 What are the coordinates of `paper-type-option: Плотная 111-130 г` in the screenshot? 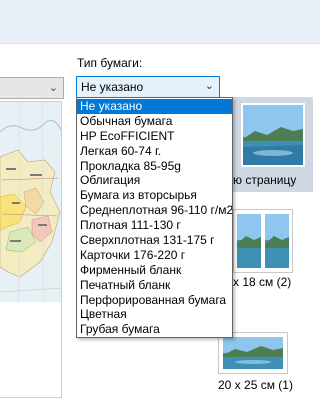 It's located at (154, 225).